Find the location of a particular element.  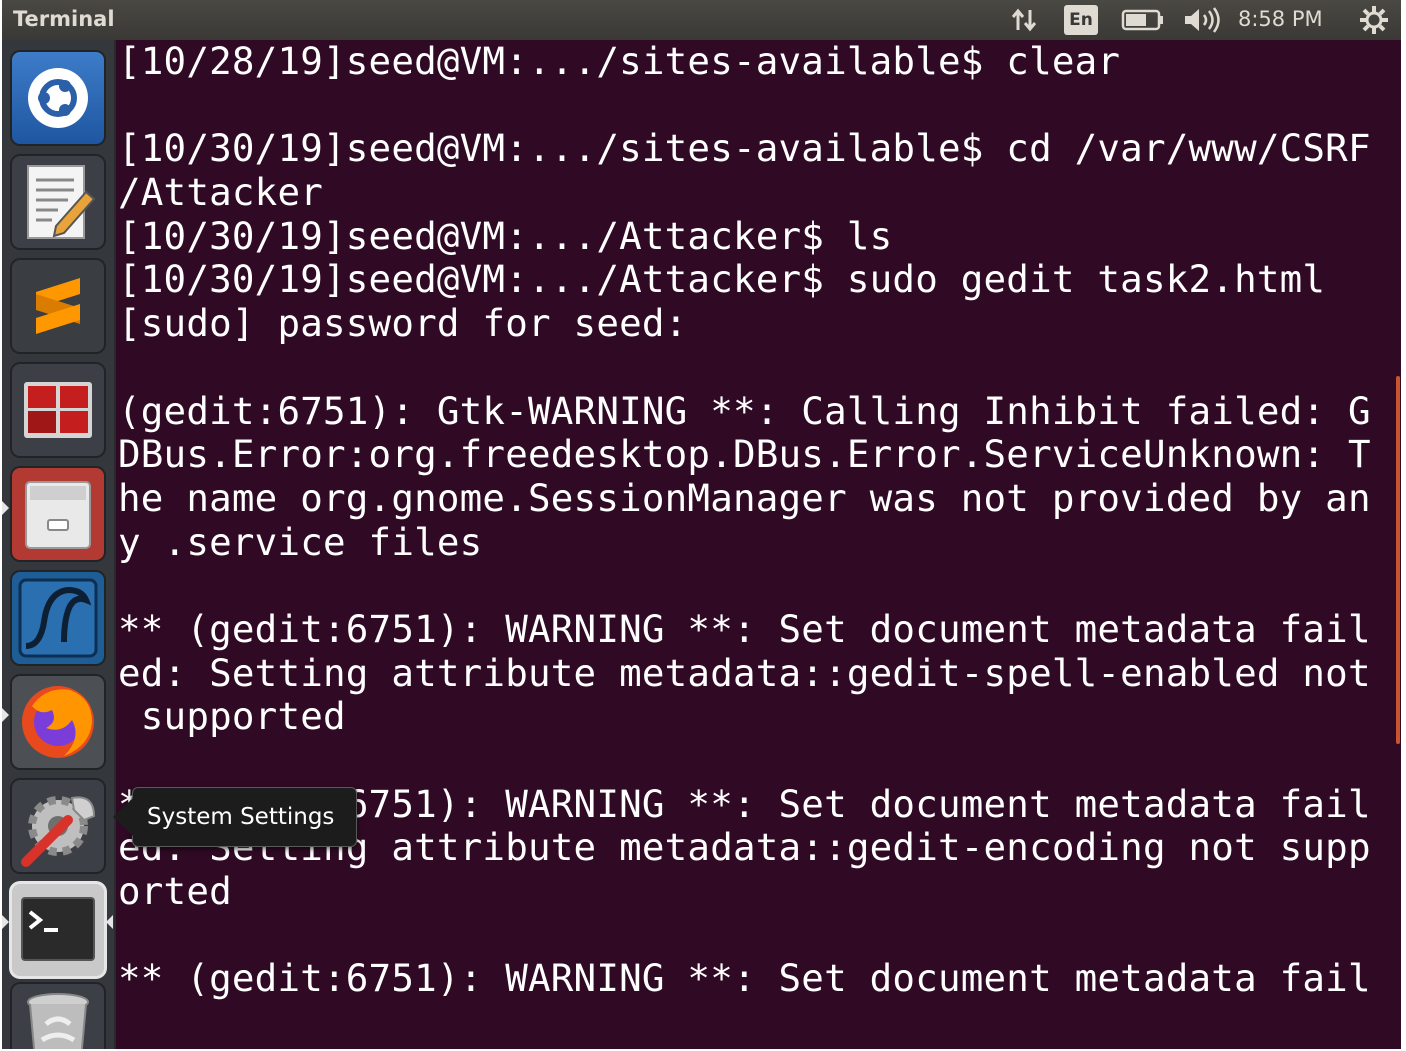

firefox-icon is located at coordinates (58, 722).